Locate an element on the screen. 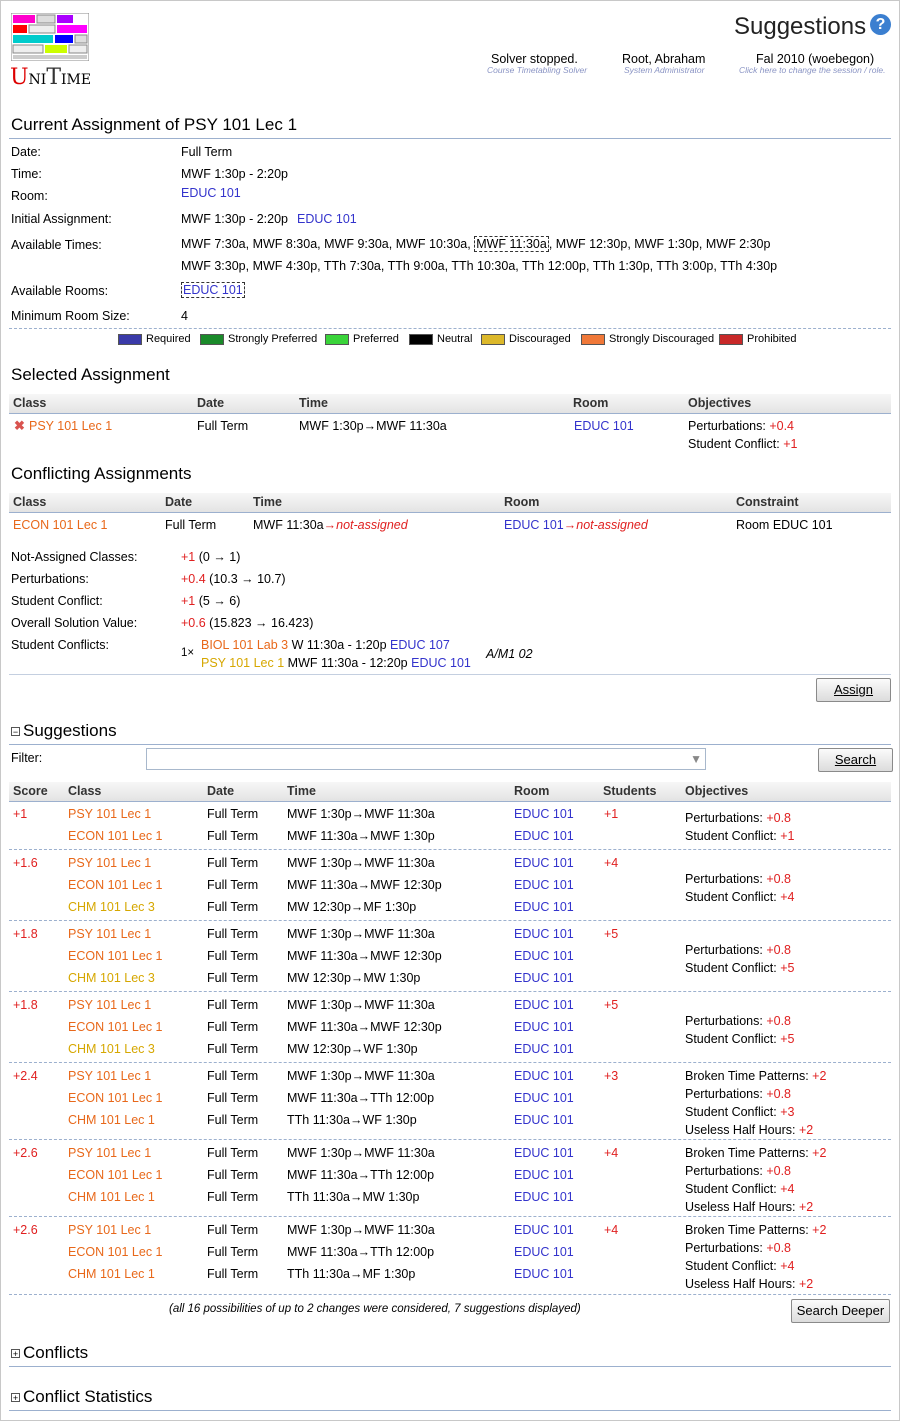 Image resolution: width=902 pixels, height=1423 pixels. dropdown-arrow-icon: ▼ is located at coordinates (696, 759).